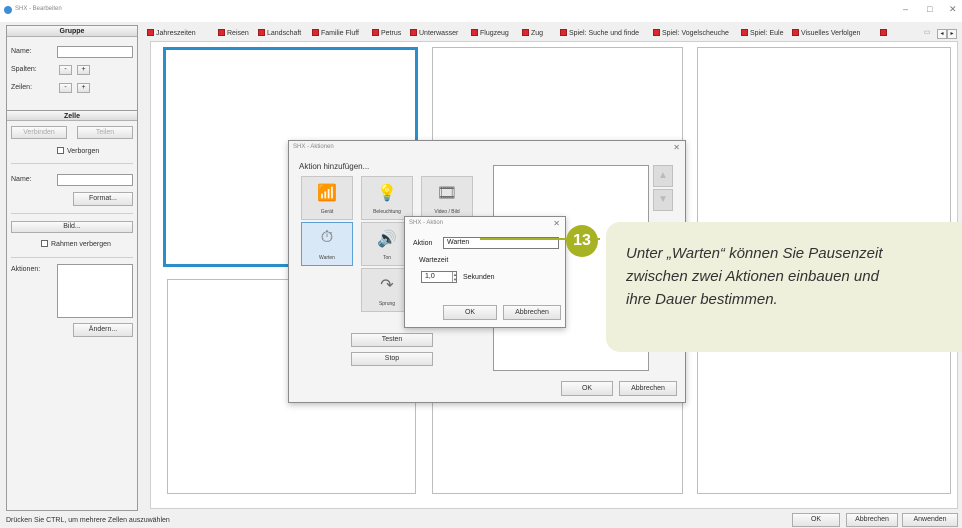 This screenshot has height=528, width=962. What do you see at coordinates (479, 277) in the screenshot?
I see `sekunden-label: Sekunden` at bounding box center [479, 277].